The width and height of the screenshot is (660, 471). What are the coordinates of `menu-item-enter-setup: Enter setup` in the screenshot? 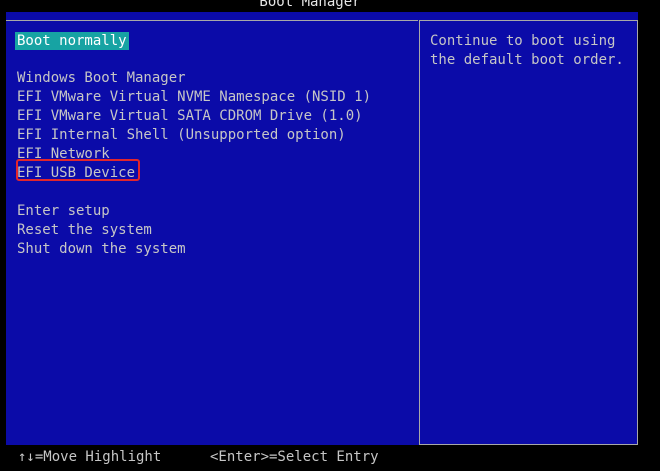 It's located at (63, 211).